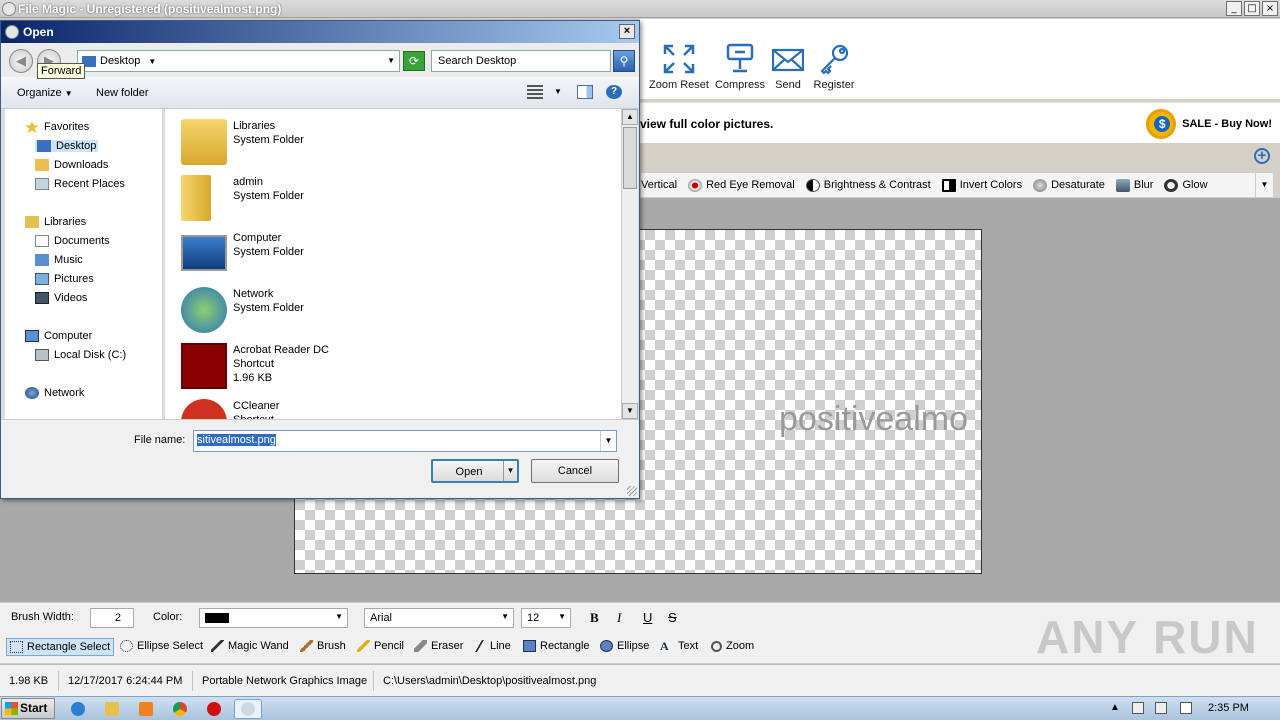 The image size is (1280, 720). What do you see at coordinates (438, 646) in the screenshot?
I see `tool-eraser: Eraser` at bounding box center [438, 646].